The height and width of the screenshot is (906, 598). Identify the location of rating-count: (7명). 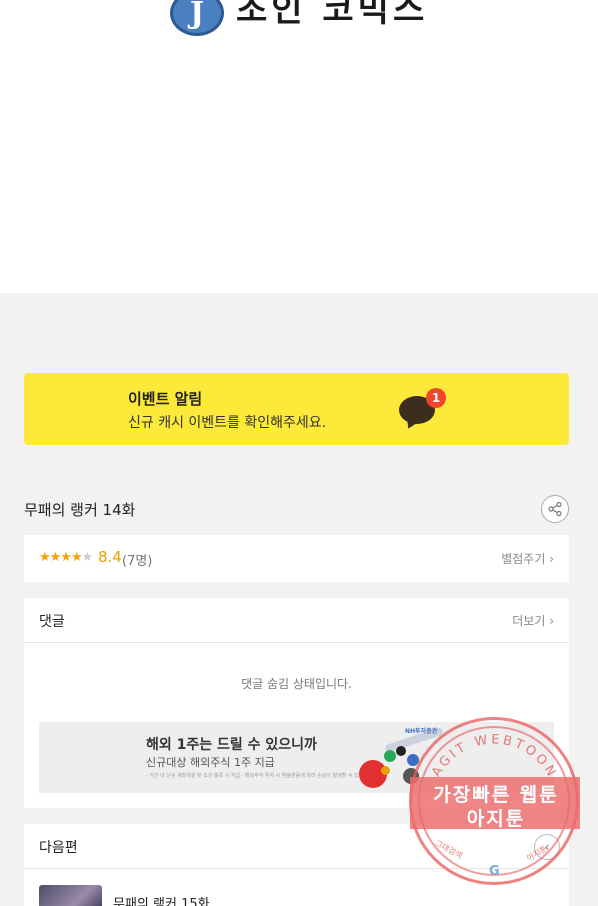
(137, 561).